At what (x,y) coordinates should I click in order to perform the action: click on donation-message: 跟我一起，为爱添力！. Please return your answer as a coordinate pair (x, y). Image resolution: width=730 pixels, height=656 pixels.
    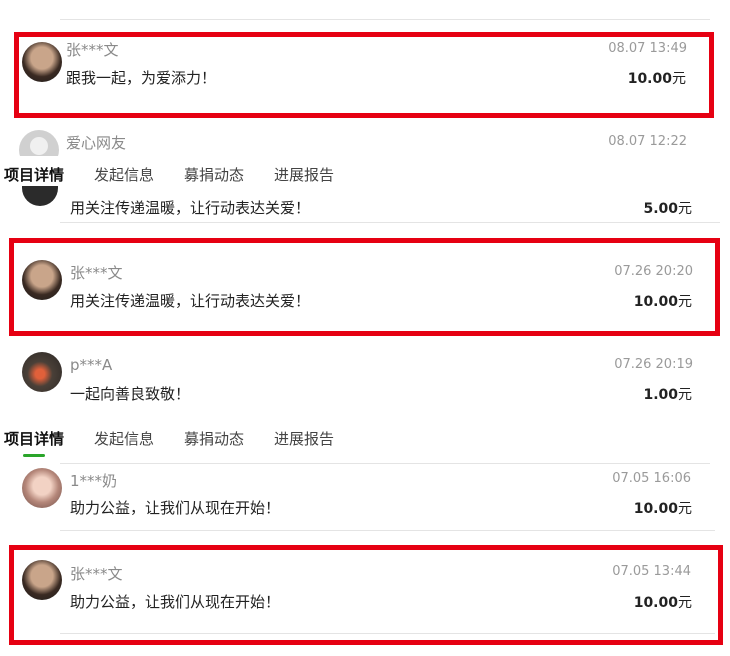
    Looking at the image, I should click on (141, 78).